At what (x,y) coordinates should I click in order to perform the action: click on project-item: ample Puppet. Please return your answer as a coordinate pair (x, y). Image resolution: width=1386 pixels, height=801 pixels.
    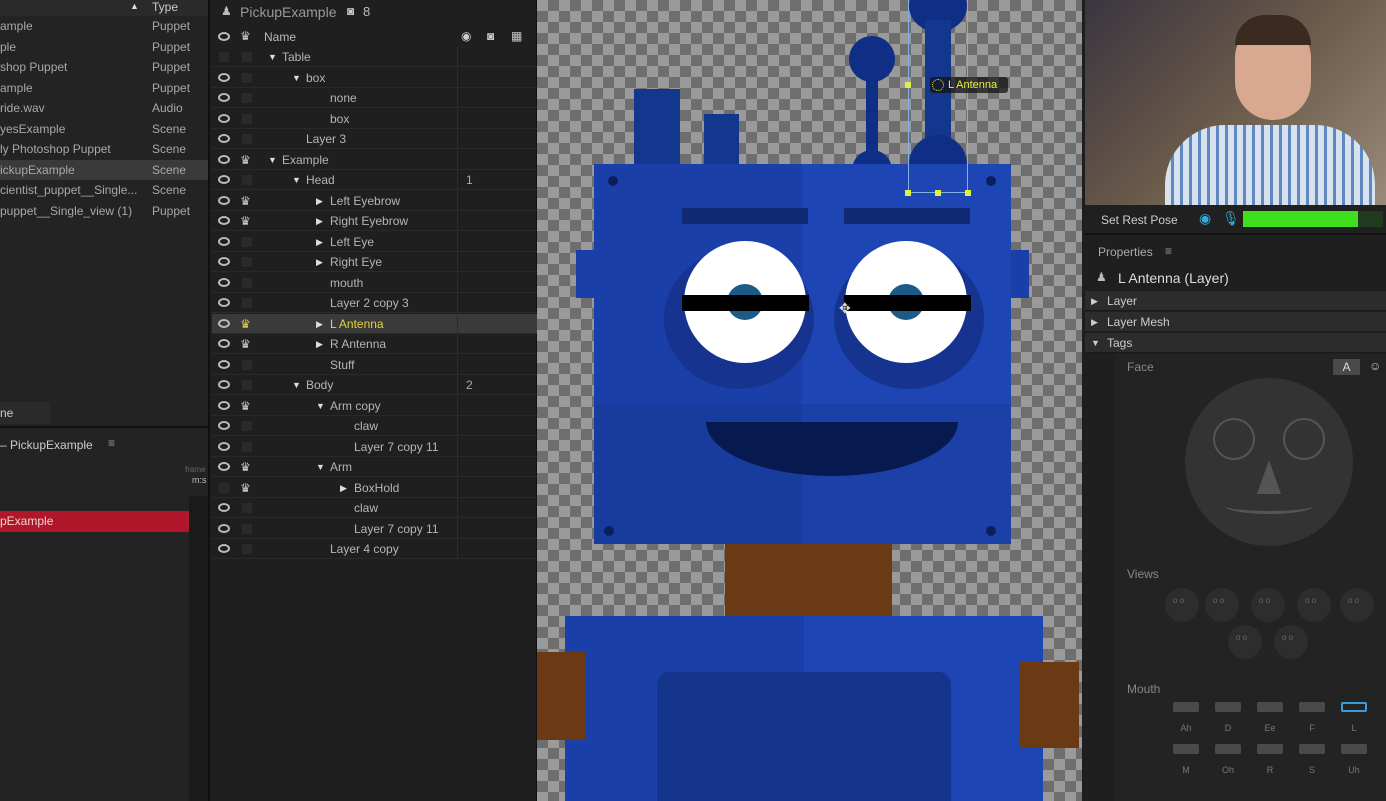
    Looking at the image, I should click on (104, 26).